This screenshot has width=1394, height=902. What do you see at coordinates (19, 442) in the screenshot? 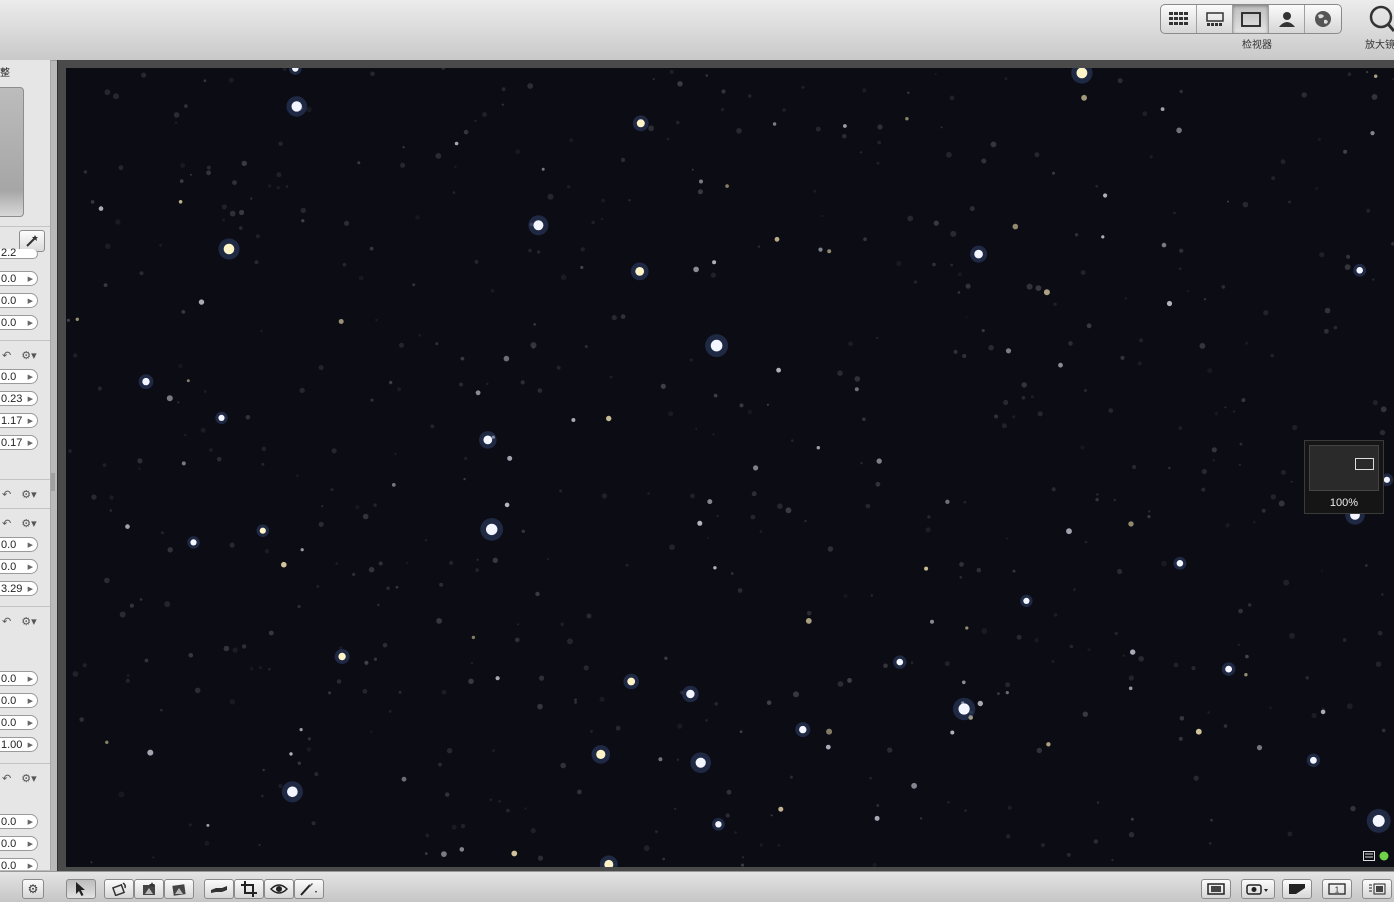
I see `slider-value: 0.17 ▶` at bounding box center [19, 442].